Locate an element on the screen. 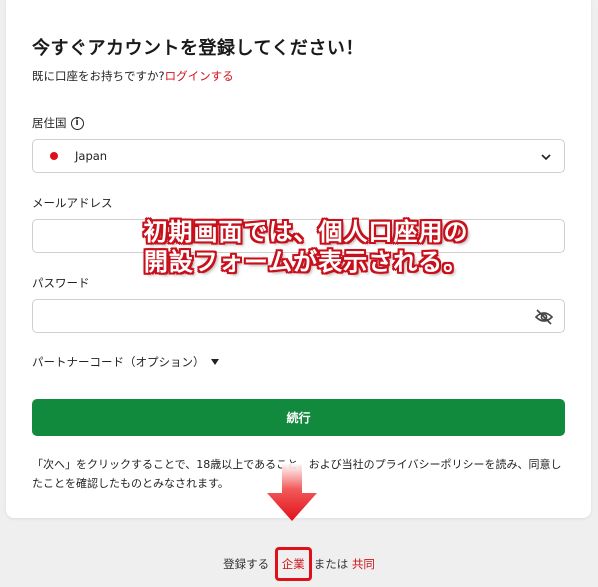 This screenshot has height=587, width=598. continue-button: 続行 is located at coordinates (298, 417).